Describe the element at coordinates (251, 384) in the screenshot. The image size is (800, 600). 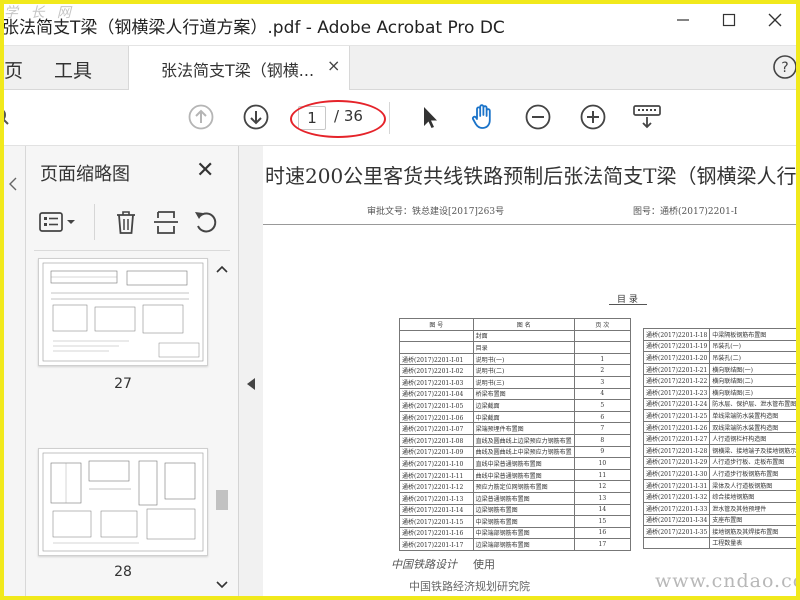
I see `collapse-panel-icon` at that location.